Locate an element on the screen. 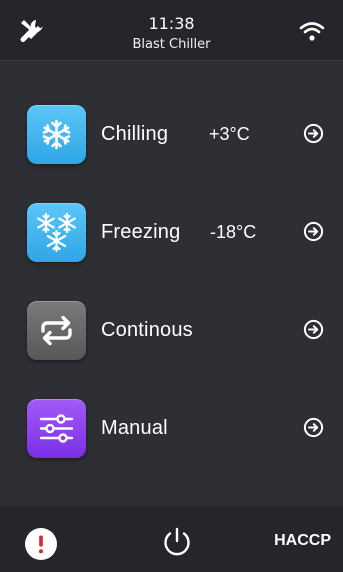 This screenshot has width=343, height=572. snowflake-icon is located at coordinates (56, 134).